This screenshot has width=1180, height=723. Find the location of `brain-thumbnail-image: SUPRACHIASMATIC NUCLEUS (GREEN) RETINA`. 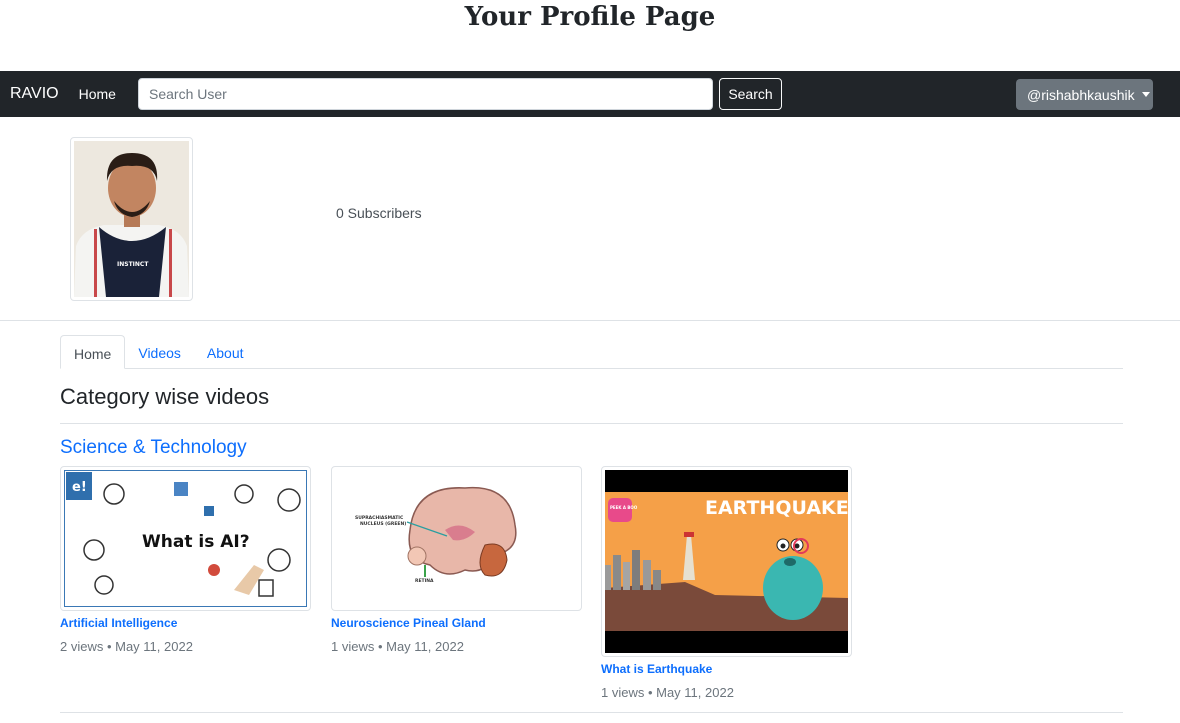

brain-thumbnail-image: SUPRACHIASMATIC NUCLEUS (GREEN) RETINA is located at coordinates (457, 538).